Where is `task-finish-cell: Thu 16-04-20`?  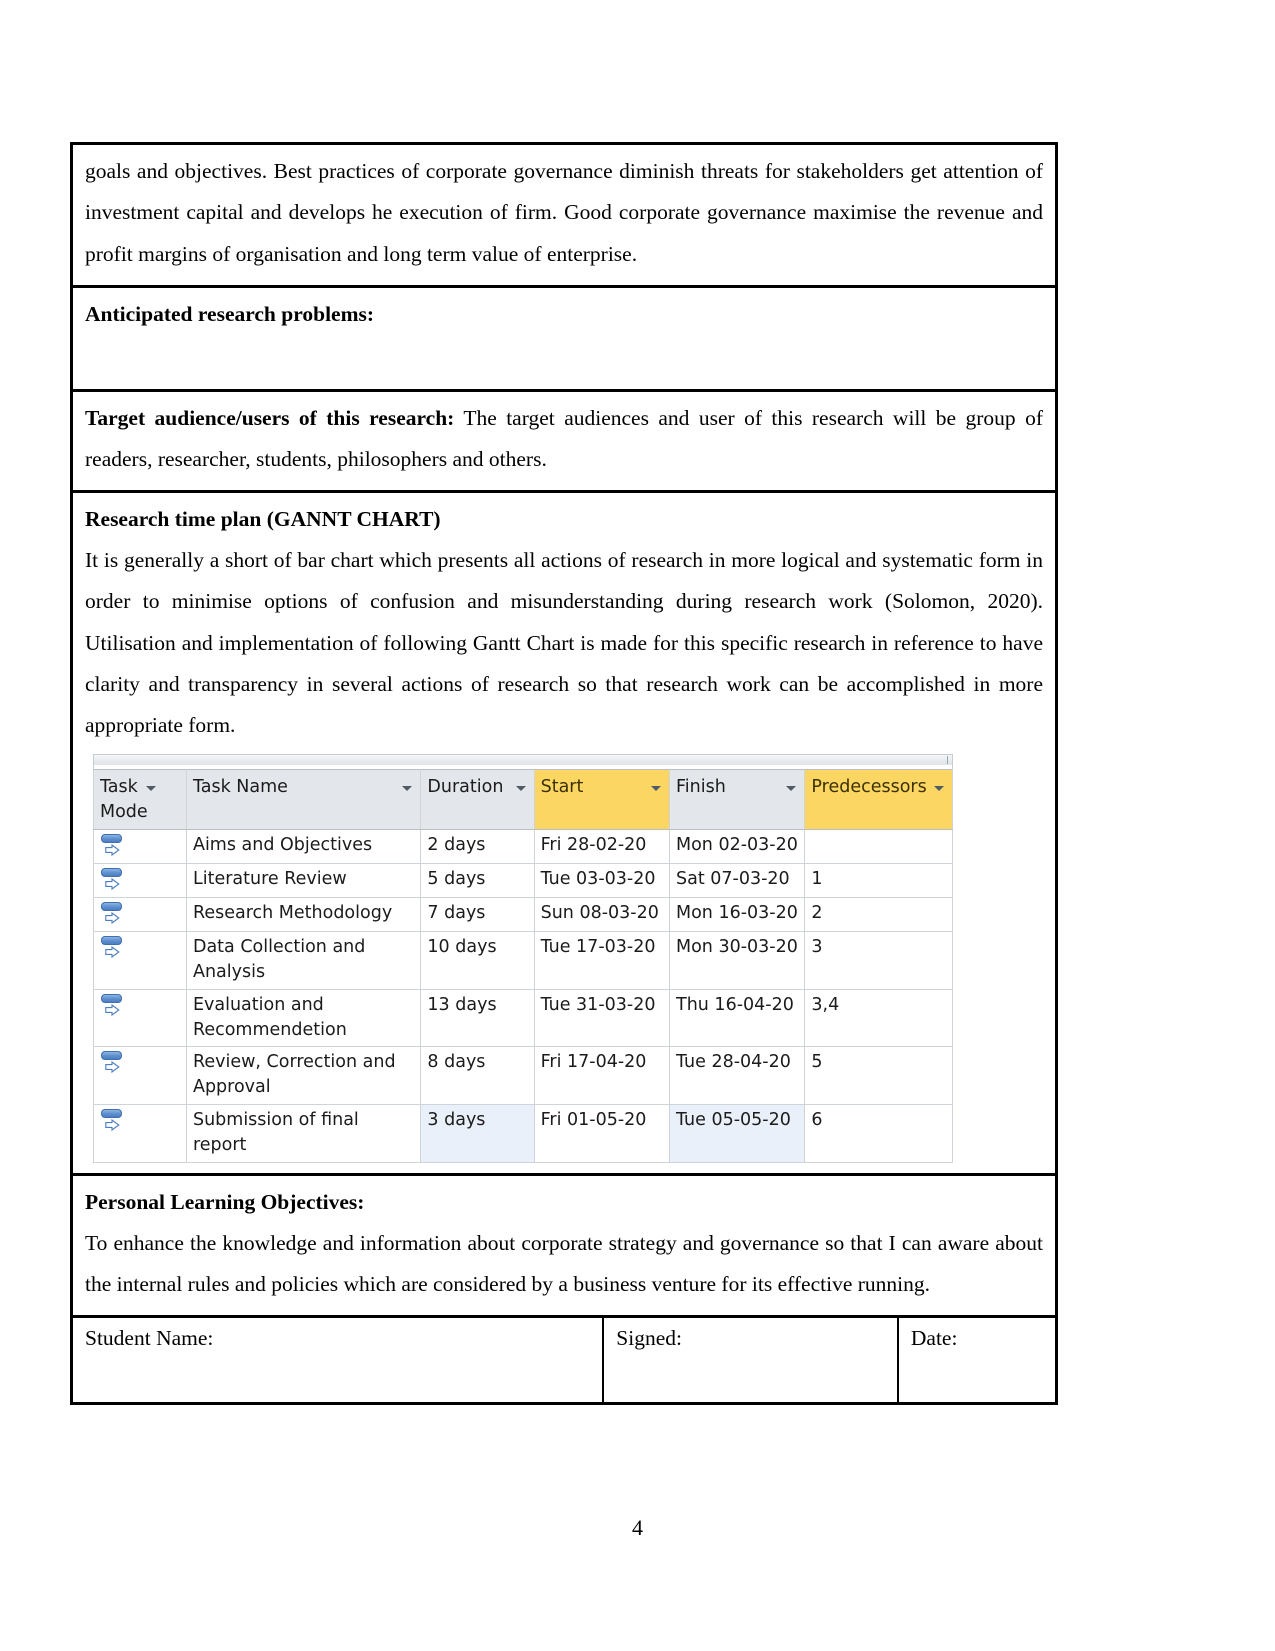 task-finish-cell: Thu 16-04-20 is located at coordinates (737, 1018).